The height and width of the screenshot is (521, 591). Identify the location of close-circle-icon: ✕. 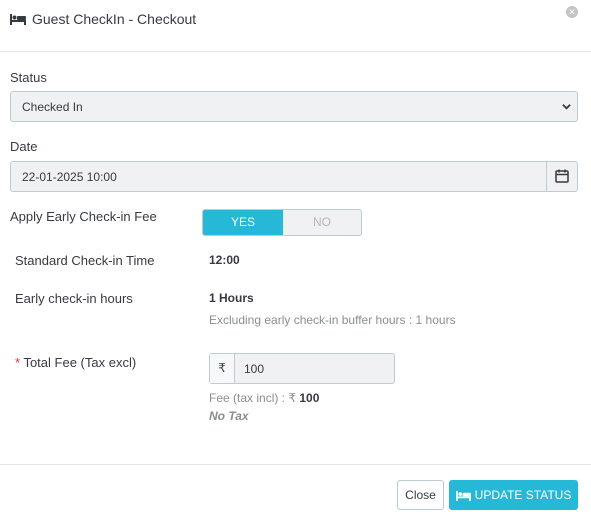
(572, 12).